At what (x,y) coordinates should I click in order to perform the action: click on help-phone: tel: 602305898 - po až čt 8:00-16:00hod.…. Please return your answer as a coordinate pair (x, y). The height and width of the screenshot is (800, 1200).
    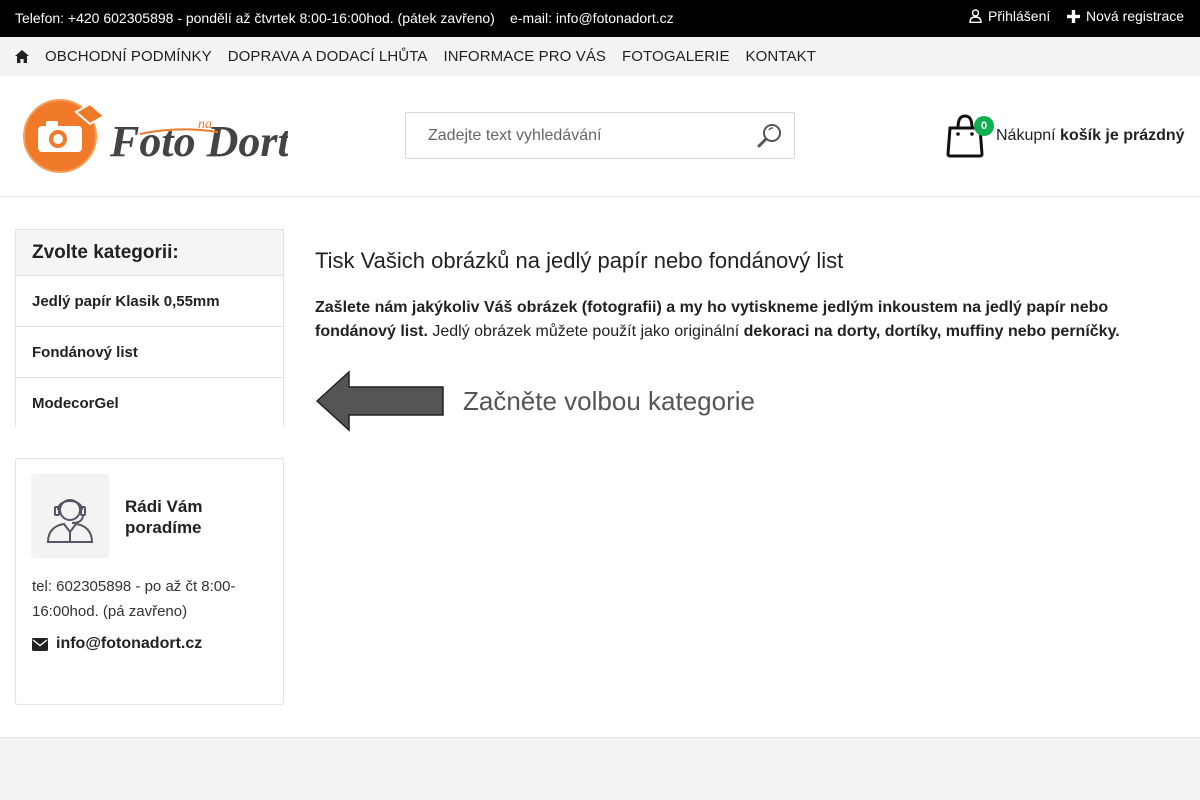
    Looking at the image, I should click on (134, 599).